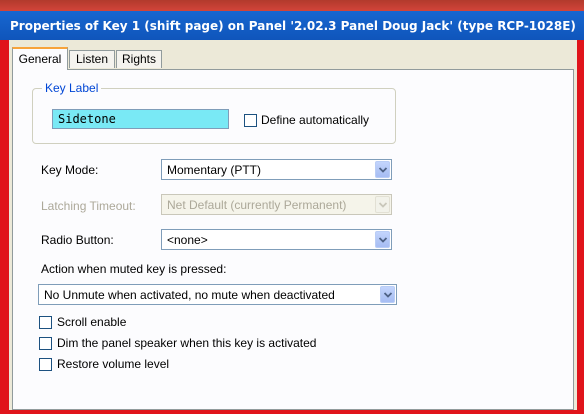 Image resolution: width=584 pixels, height=414 pixels. I want to click on title-bar-top-strip, so click(292, 5).